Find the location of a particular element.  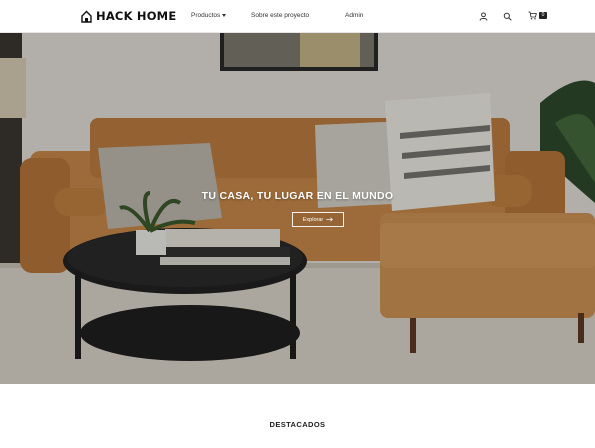

brand-logo-link: HACK HOME is located at coordinates (128, 16).